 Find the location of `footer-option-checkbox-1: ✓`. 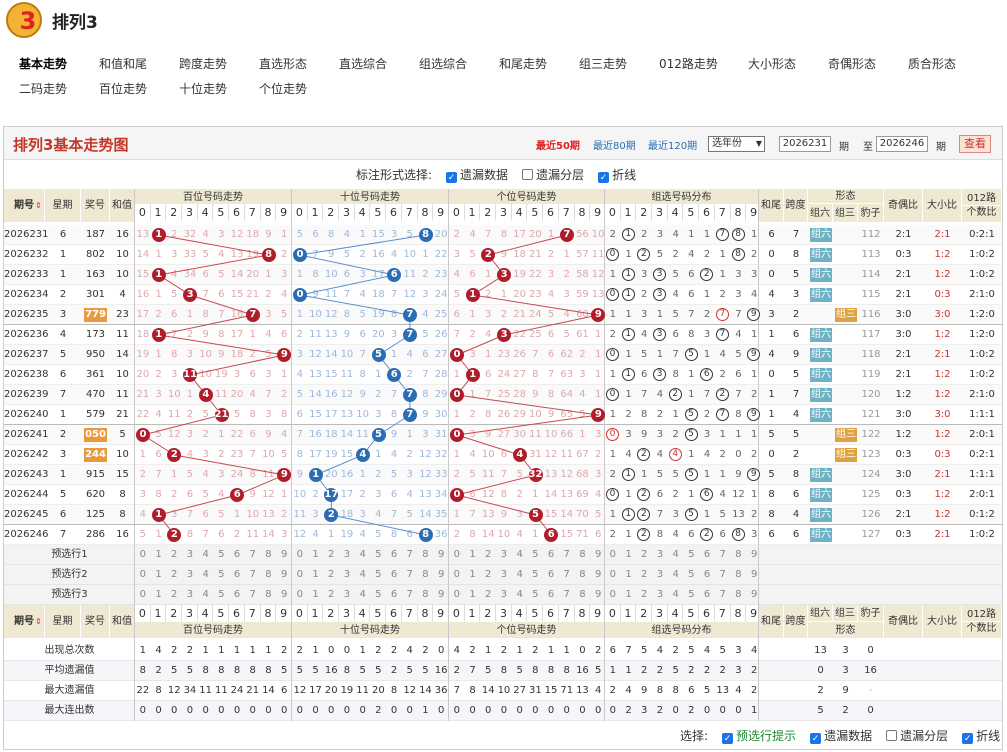

footer-option-checkbox-1: ✓ is located at coordinates (816, 738).